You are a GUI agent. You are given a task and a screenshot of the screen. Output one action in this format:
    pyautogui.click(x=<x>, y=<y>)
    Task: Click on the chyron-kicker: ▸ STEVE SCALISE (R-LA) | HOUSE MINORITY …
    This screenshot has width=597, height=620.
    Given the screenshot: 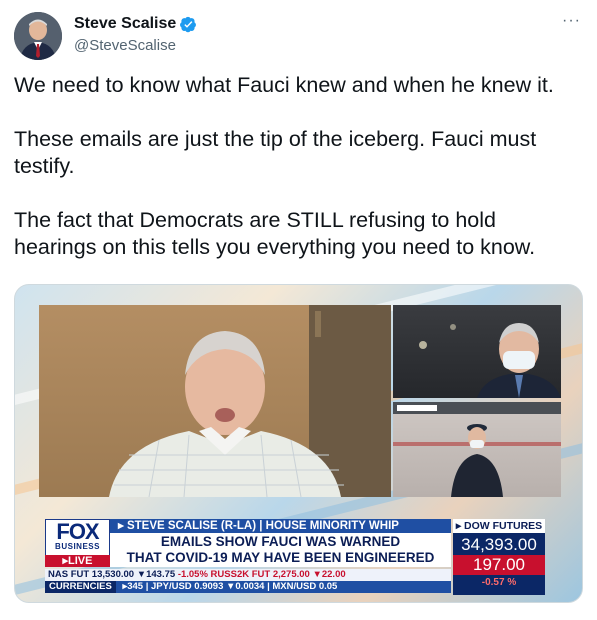 What is the action you would take?
    pyautogui.click(x=280, y=526)
    